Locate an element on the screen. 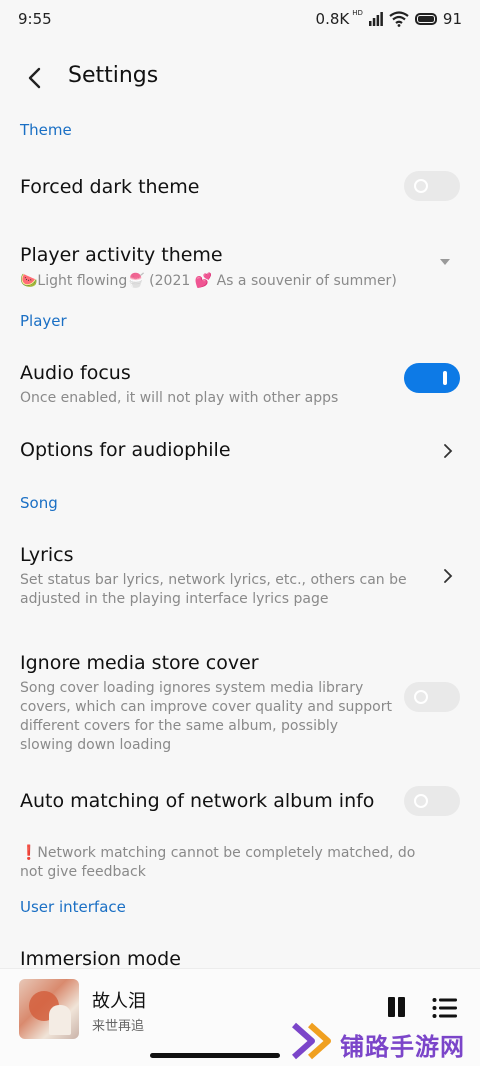 The height and width of the screenshot is (1066, 480). cellular-signal-icon is located at coordinates (375, 19).